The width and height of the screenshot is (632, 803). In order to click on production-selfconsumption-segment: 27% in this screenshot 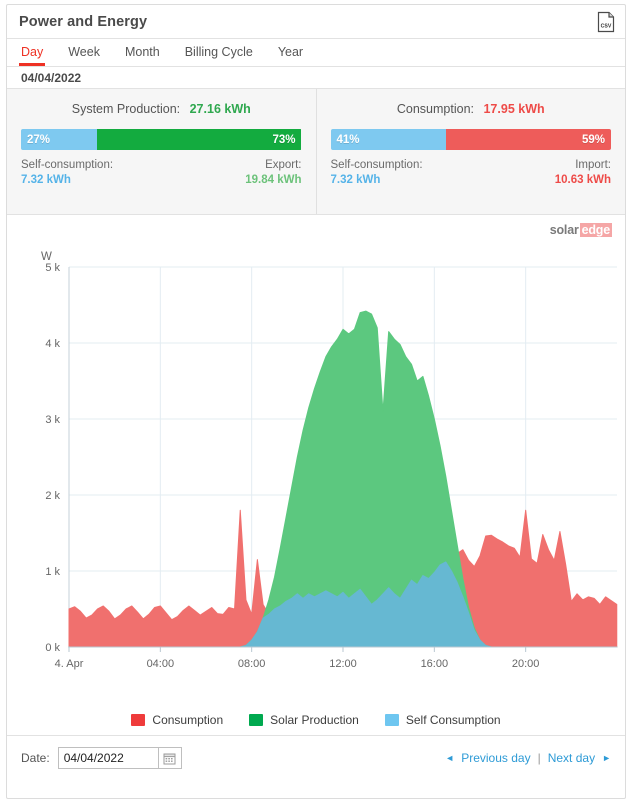, I will do `click(59, 139)`.